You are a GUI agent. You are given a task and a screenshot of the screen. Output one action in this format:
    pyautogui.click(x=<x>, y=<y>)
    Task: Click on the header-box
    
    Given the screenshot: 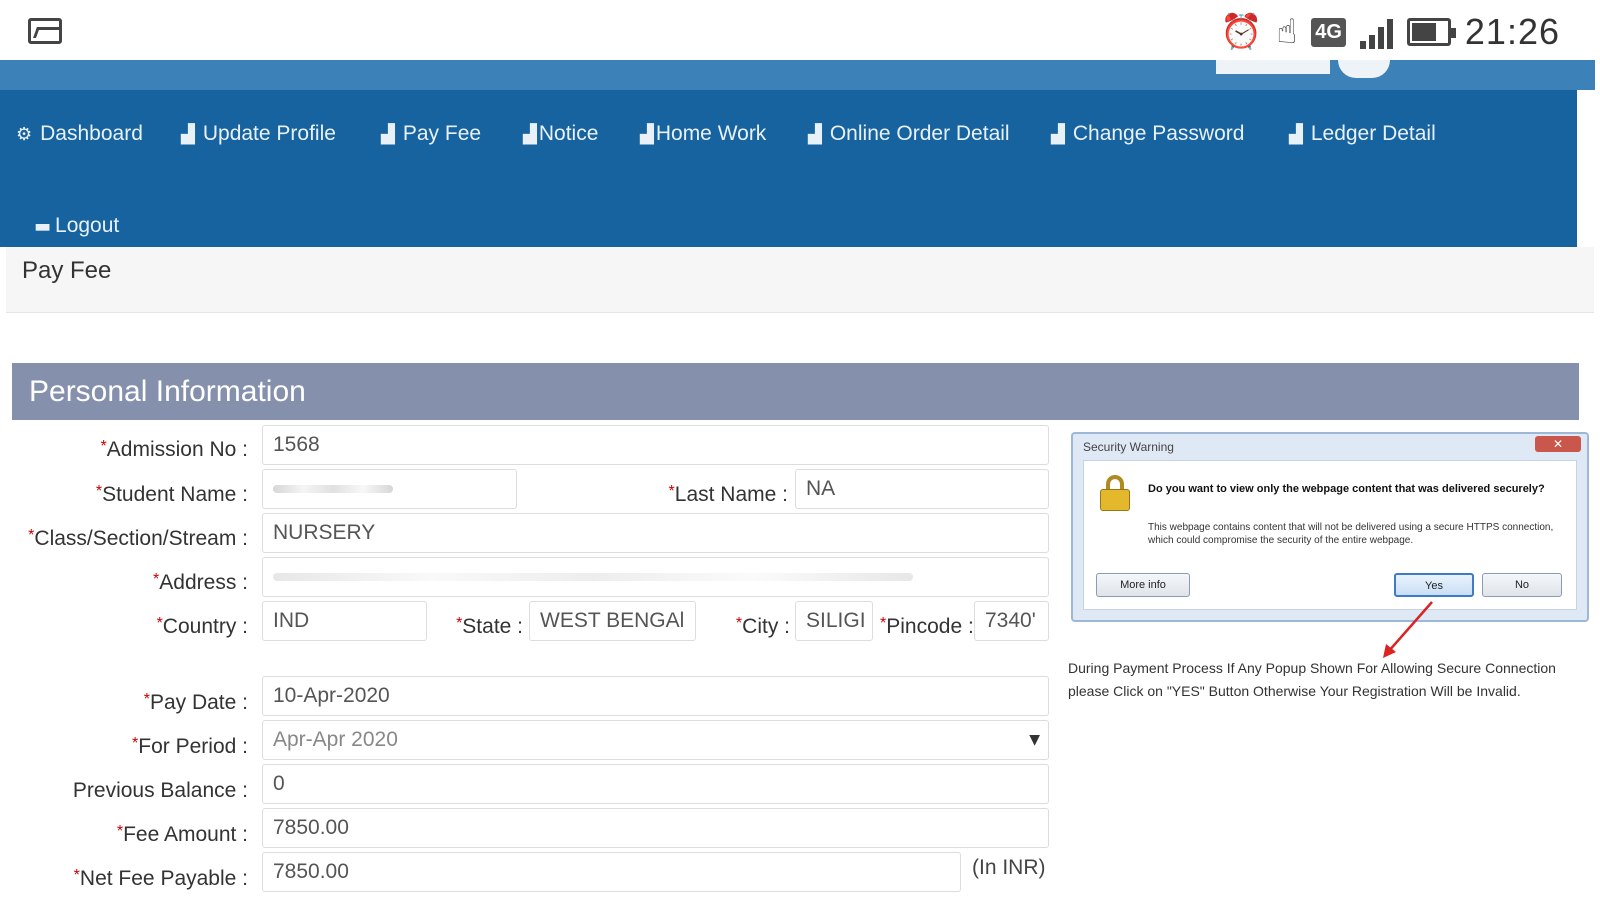 What is the action you would take?
    pyautogui.click(x=1273, y=67)
    